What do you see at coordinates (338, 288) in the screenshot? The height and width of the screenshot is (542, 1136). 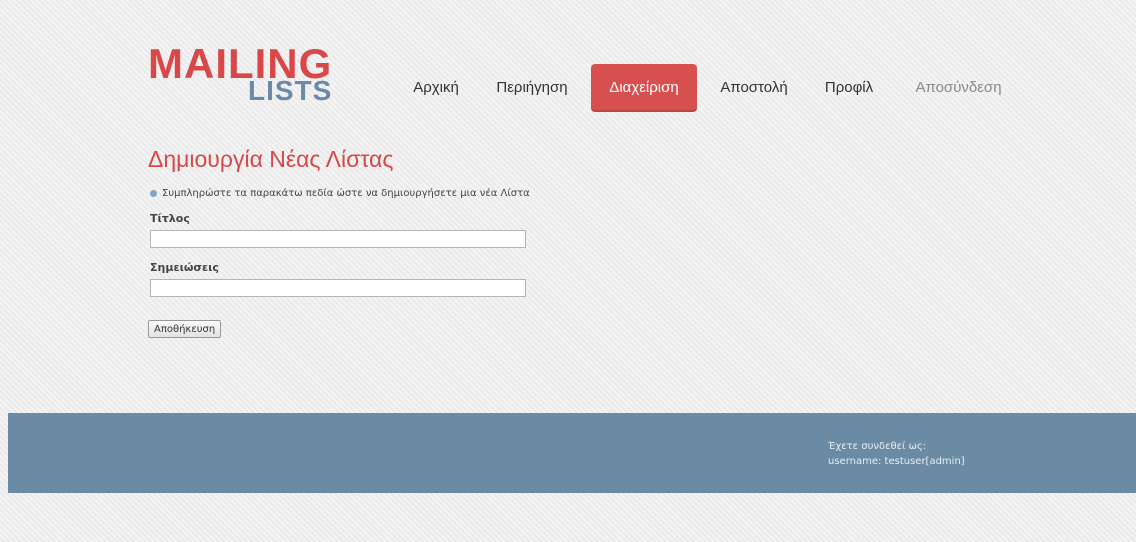 I see `notes-input` at bounding box center [338, 288].